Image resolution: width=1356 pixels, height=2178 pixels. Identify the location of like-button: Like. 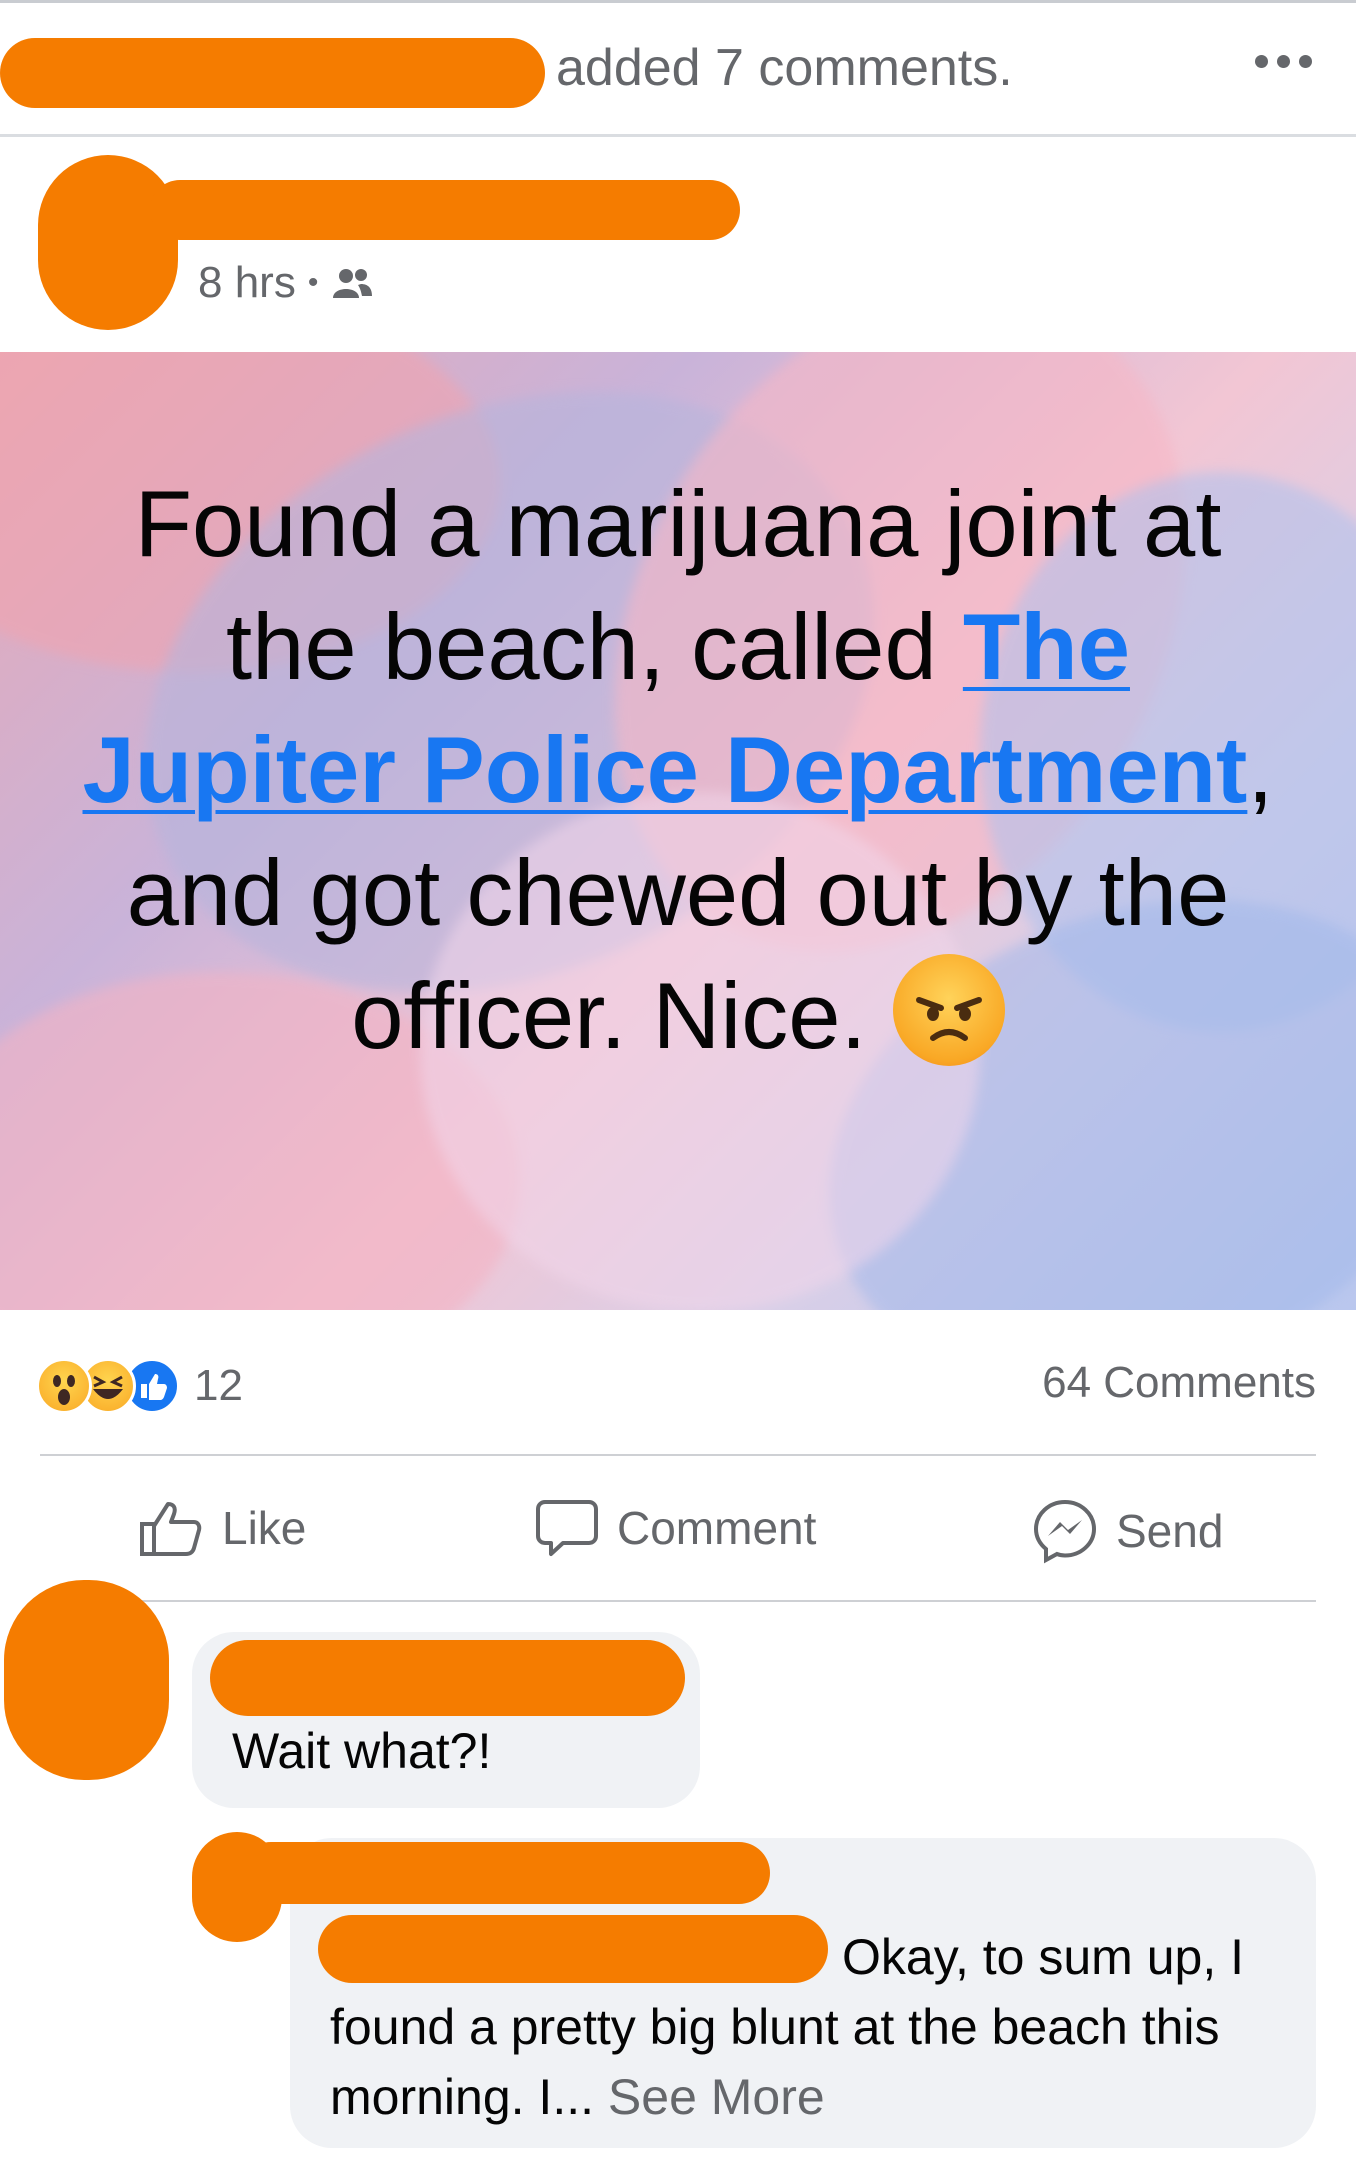
(222, 1528).